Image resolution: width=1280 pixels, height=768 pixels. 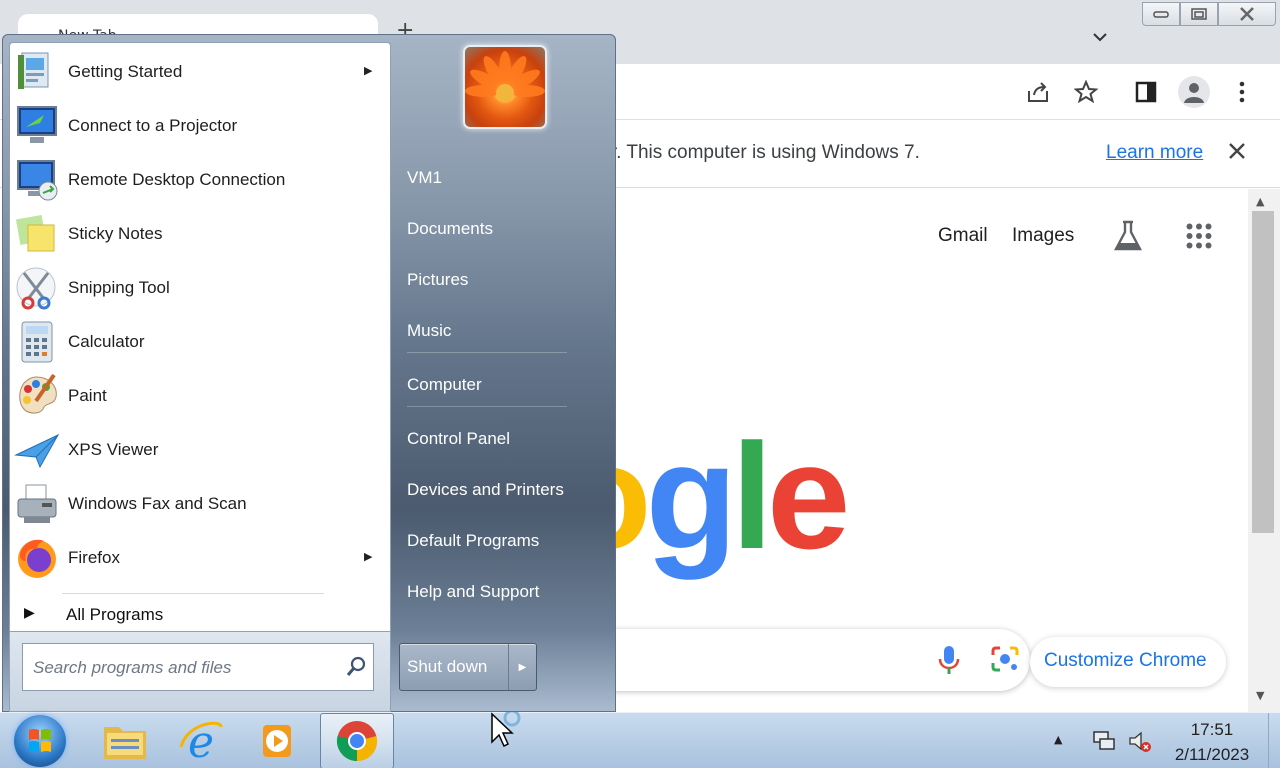 I want to click on apps-grid-icon, so click(x=1199, y=238).